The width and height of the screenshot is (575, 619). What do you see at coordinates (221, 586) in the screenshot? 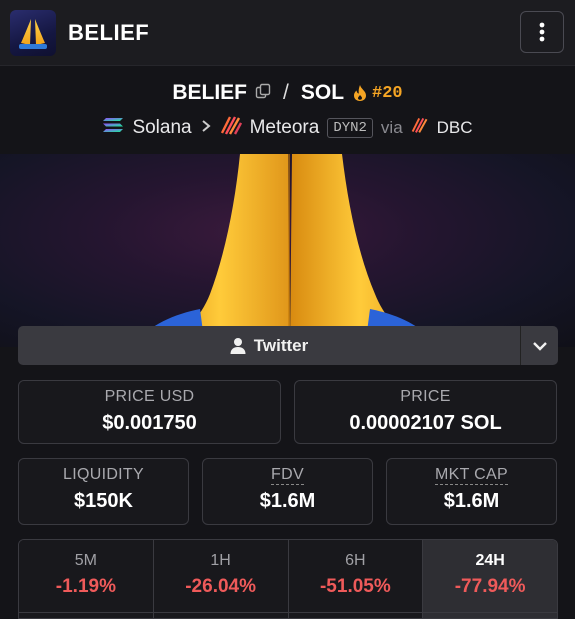
I see `change-value: -26.04%` at bounding box center [221, 586].